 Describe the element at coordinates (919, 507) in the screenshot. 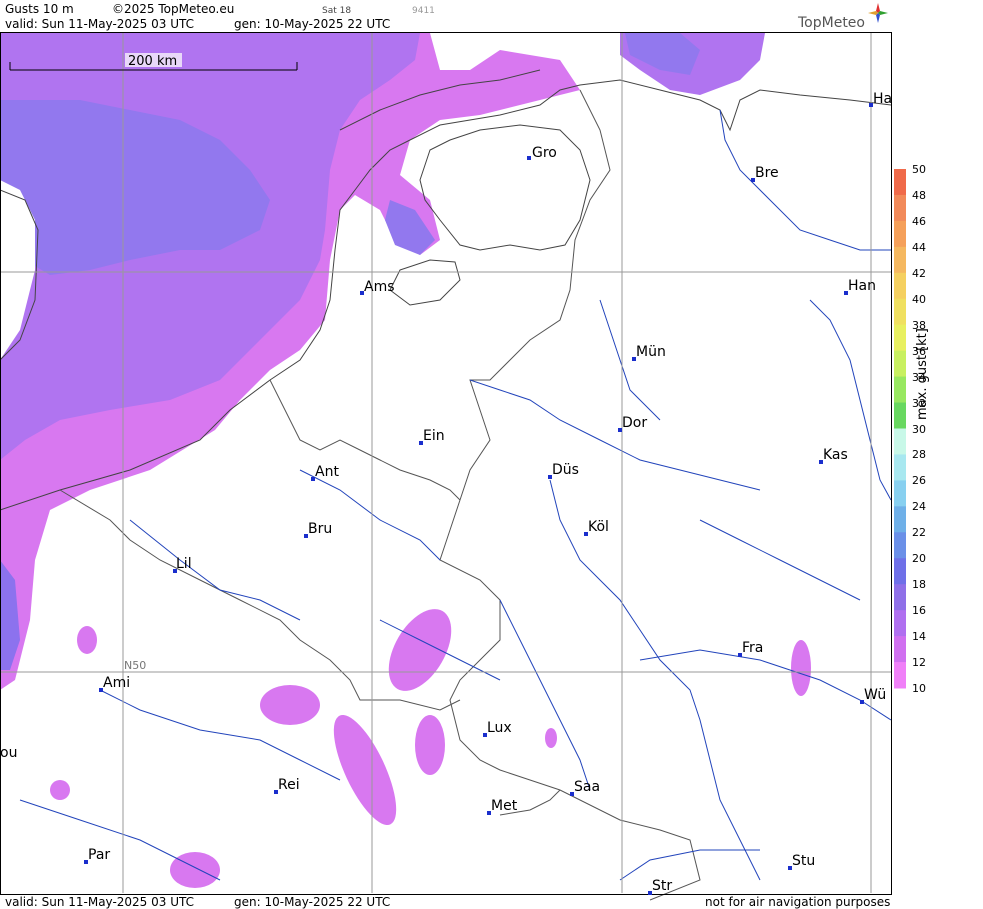

I see `legend-tick-label: 24` at that location.